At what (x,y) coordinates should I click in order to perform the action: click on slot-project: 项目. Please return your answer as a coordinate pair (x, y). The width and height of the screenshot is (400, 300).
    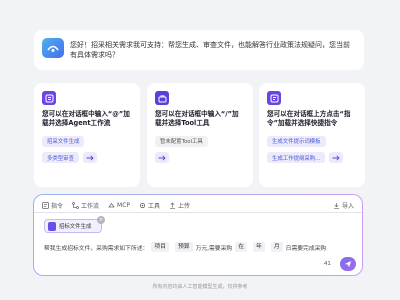
    Looking at the image, I should click on (160, 247).